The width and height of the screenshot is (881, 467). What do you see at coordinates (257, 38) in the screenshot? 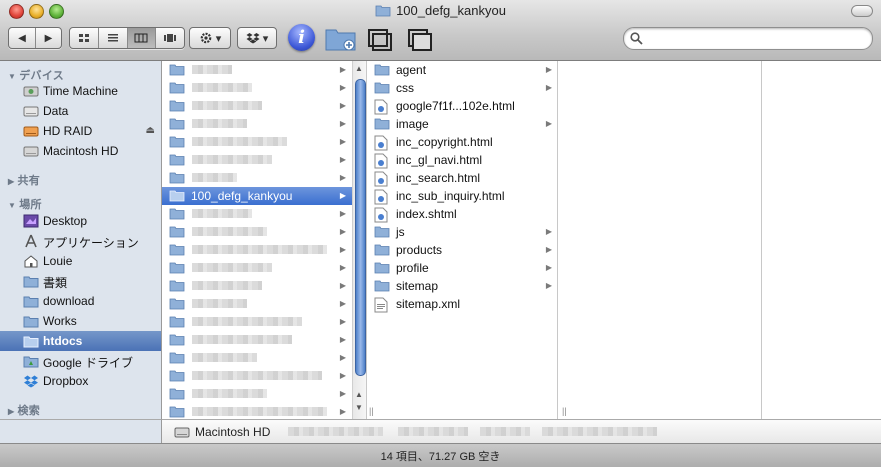
I see `dropbox-menu-button: ▾` at bounding box center [257, 38].